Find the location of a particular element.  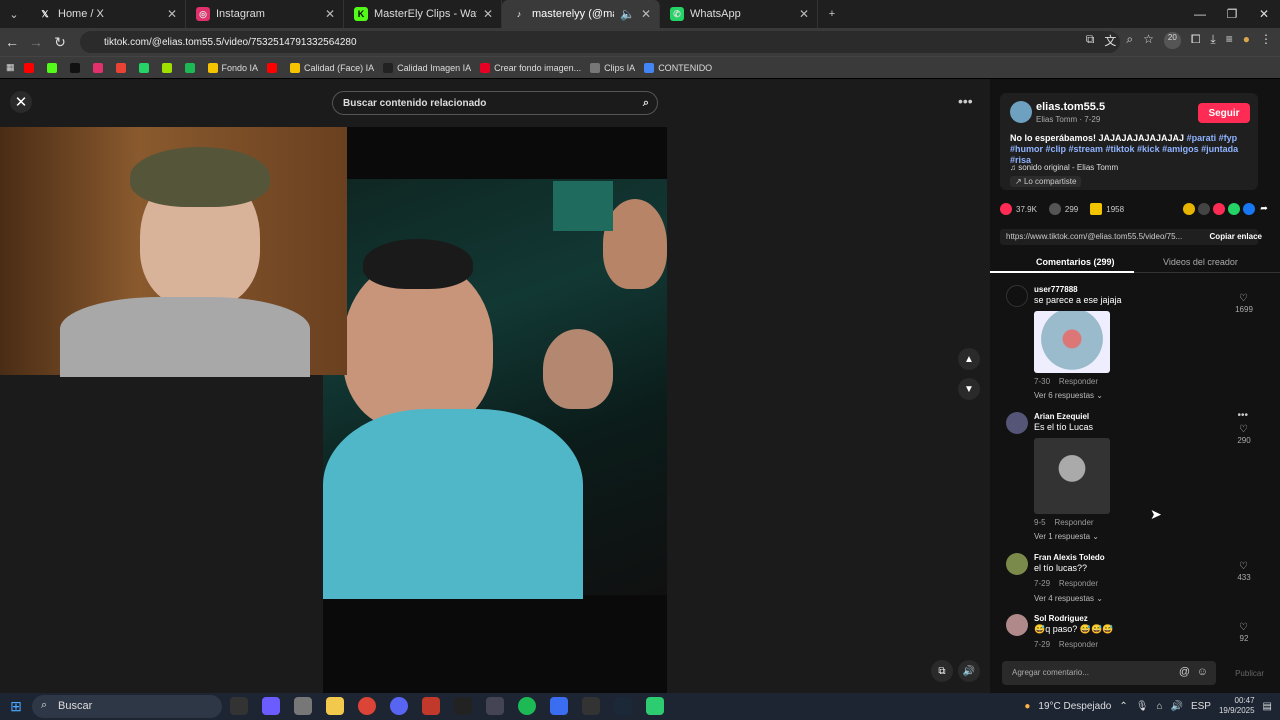

view-replies-link: Ver 6 respuestas ⌄ is located at coordinates (1068, 395).